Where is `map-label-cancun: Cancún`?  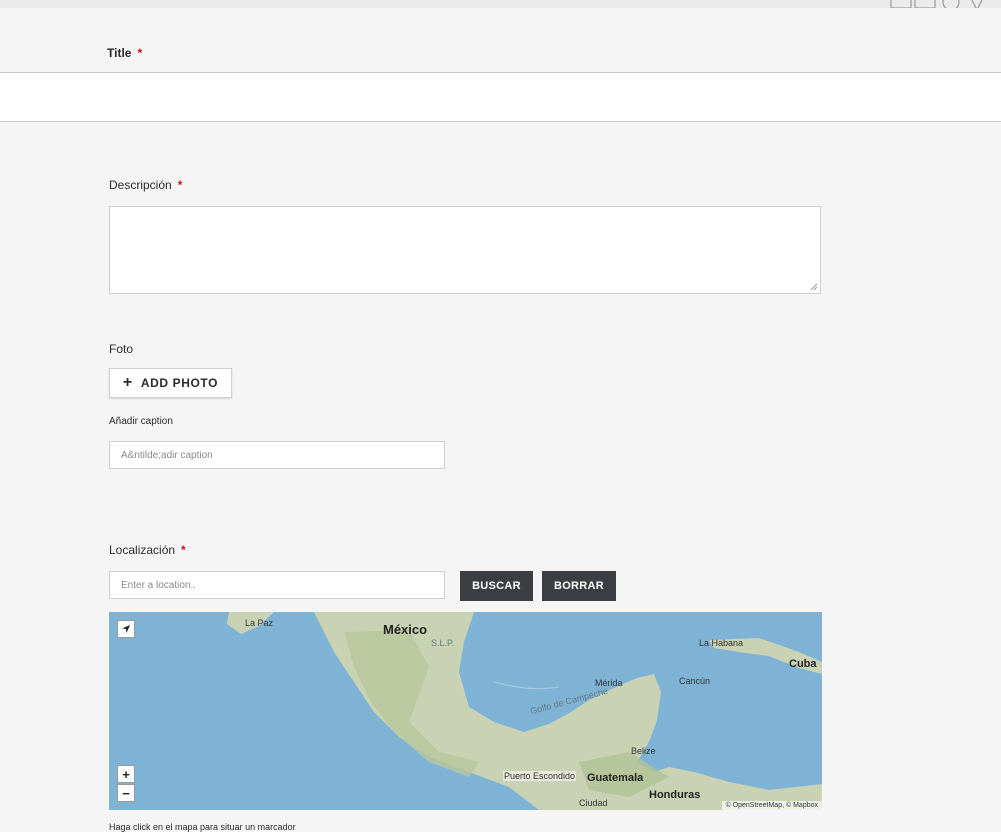 map-label-cancun: Cancún is located at coordinates (695, 681).